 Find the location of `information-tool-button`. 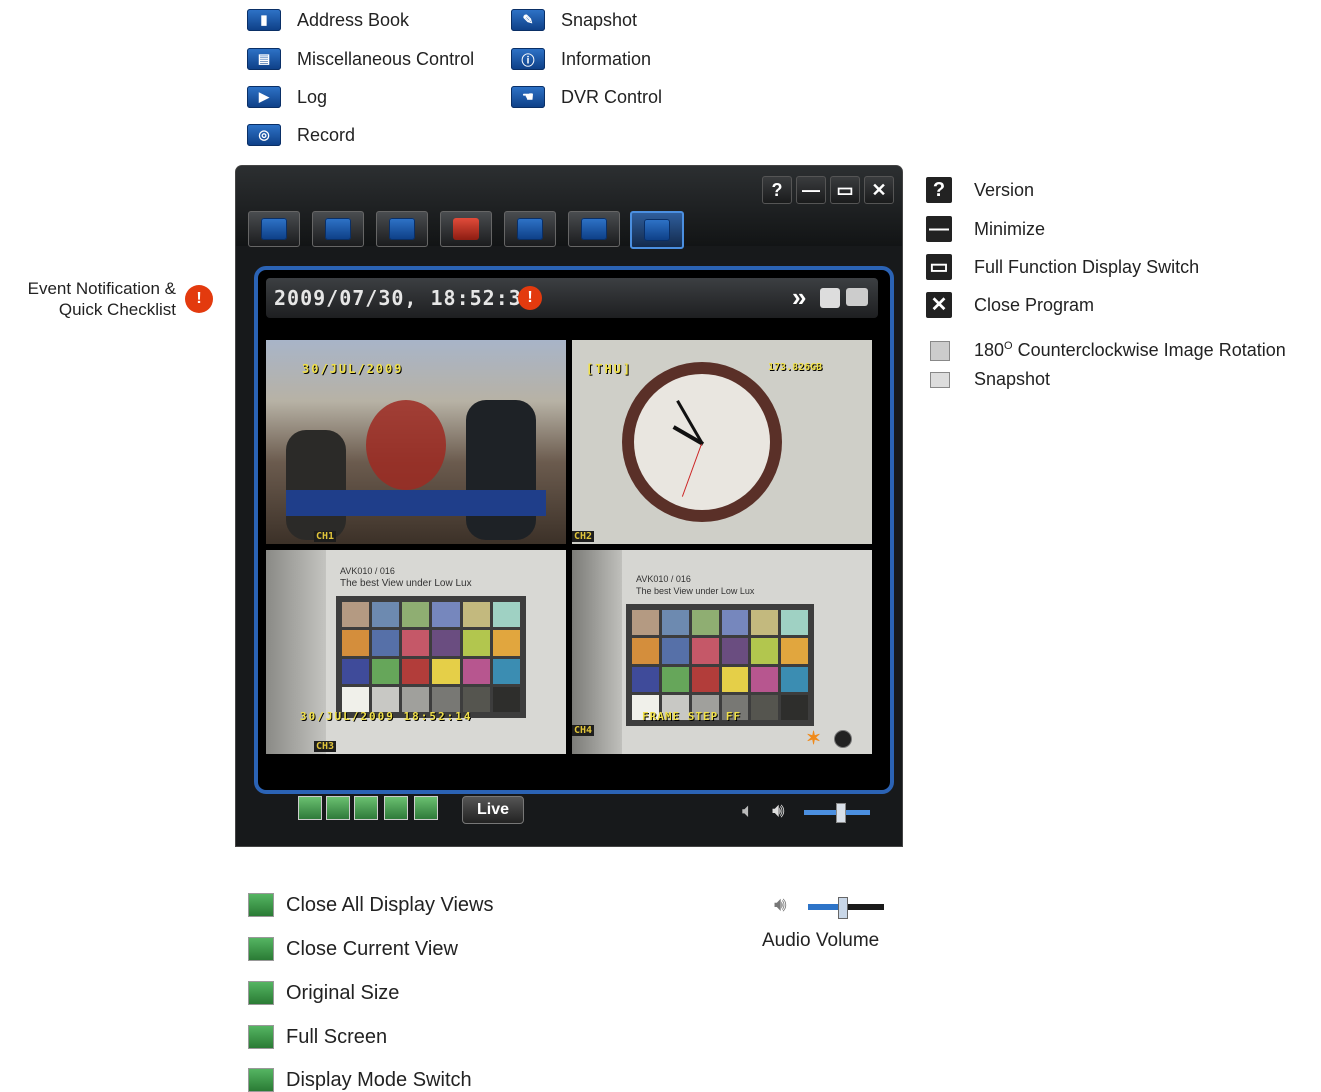

information-tool-button is located at coordinates (594, 229).